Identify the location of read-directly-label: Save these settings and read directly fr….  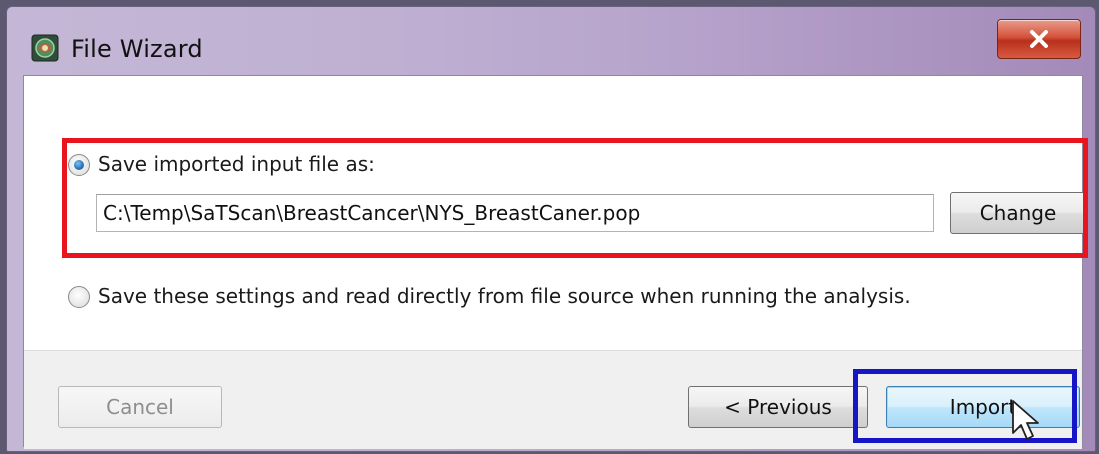
(504, 296).